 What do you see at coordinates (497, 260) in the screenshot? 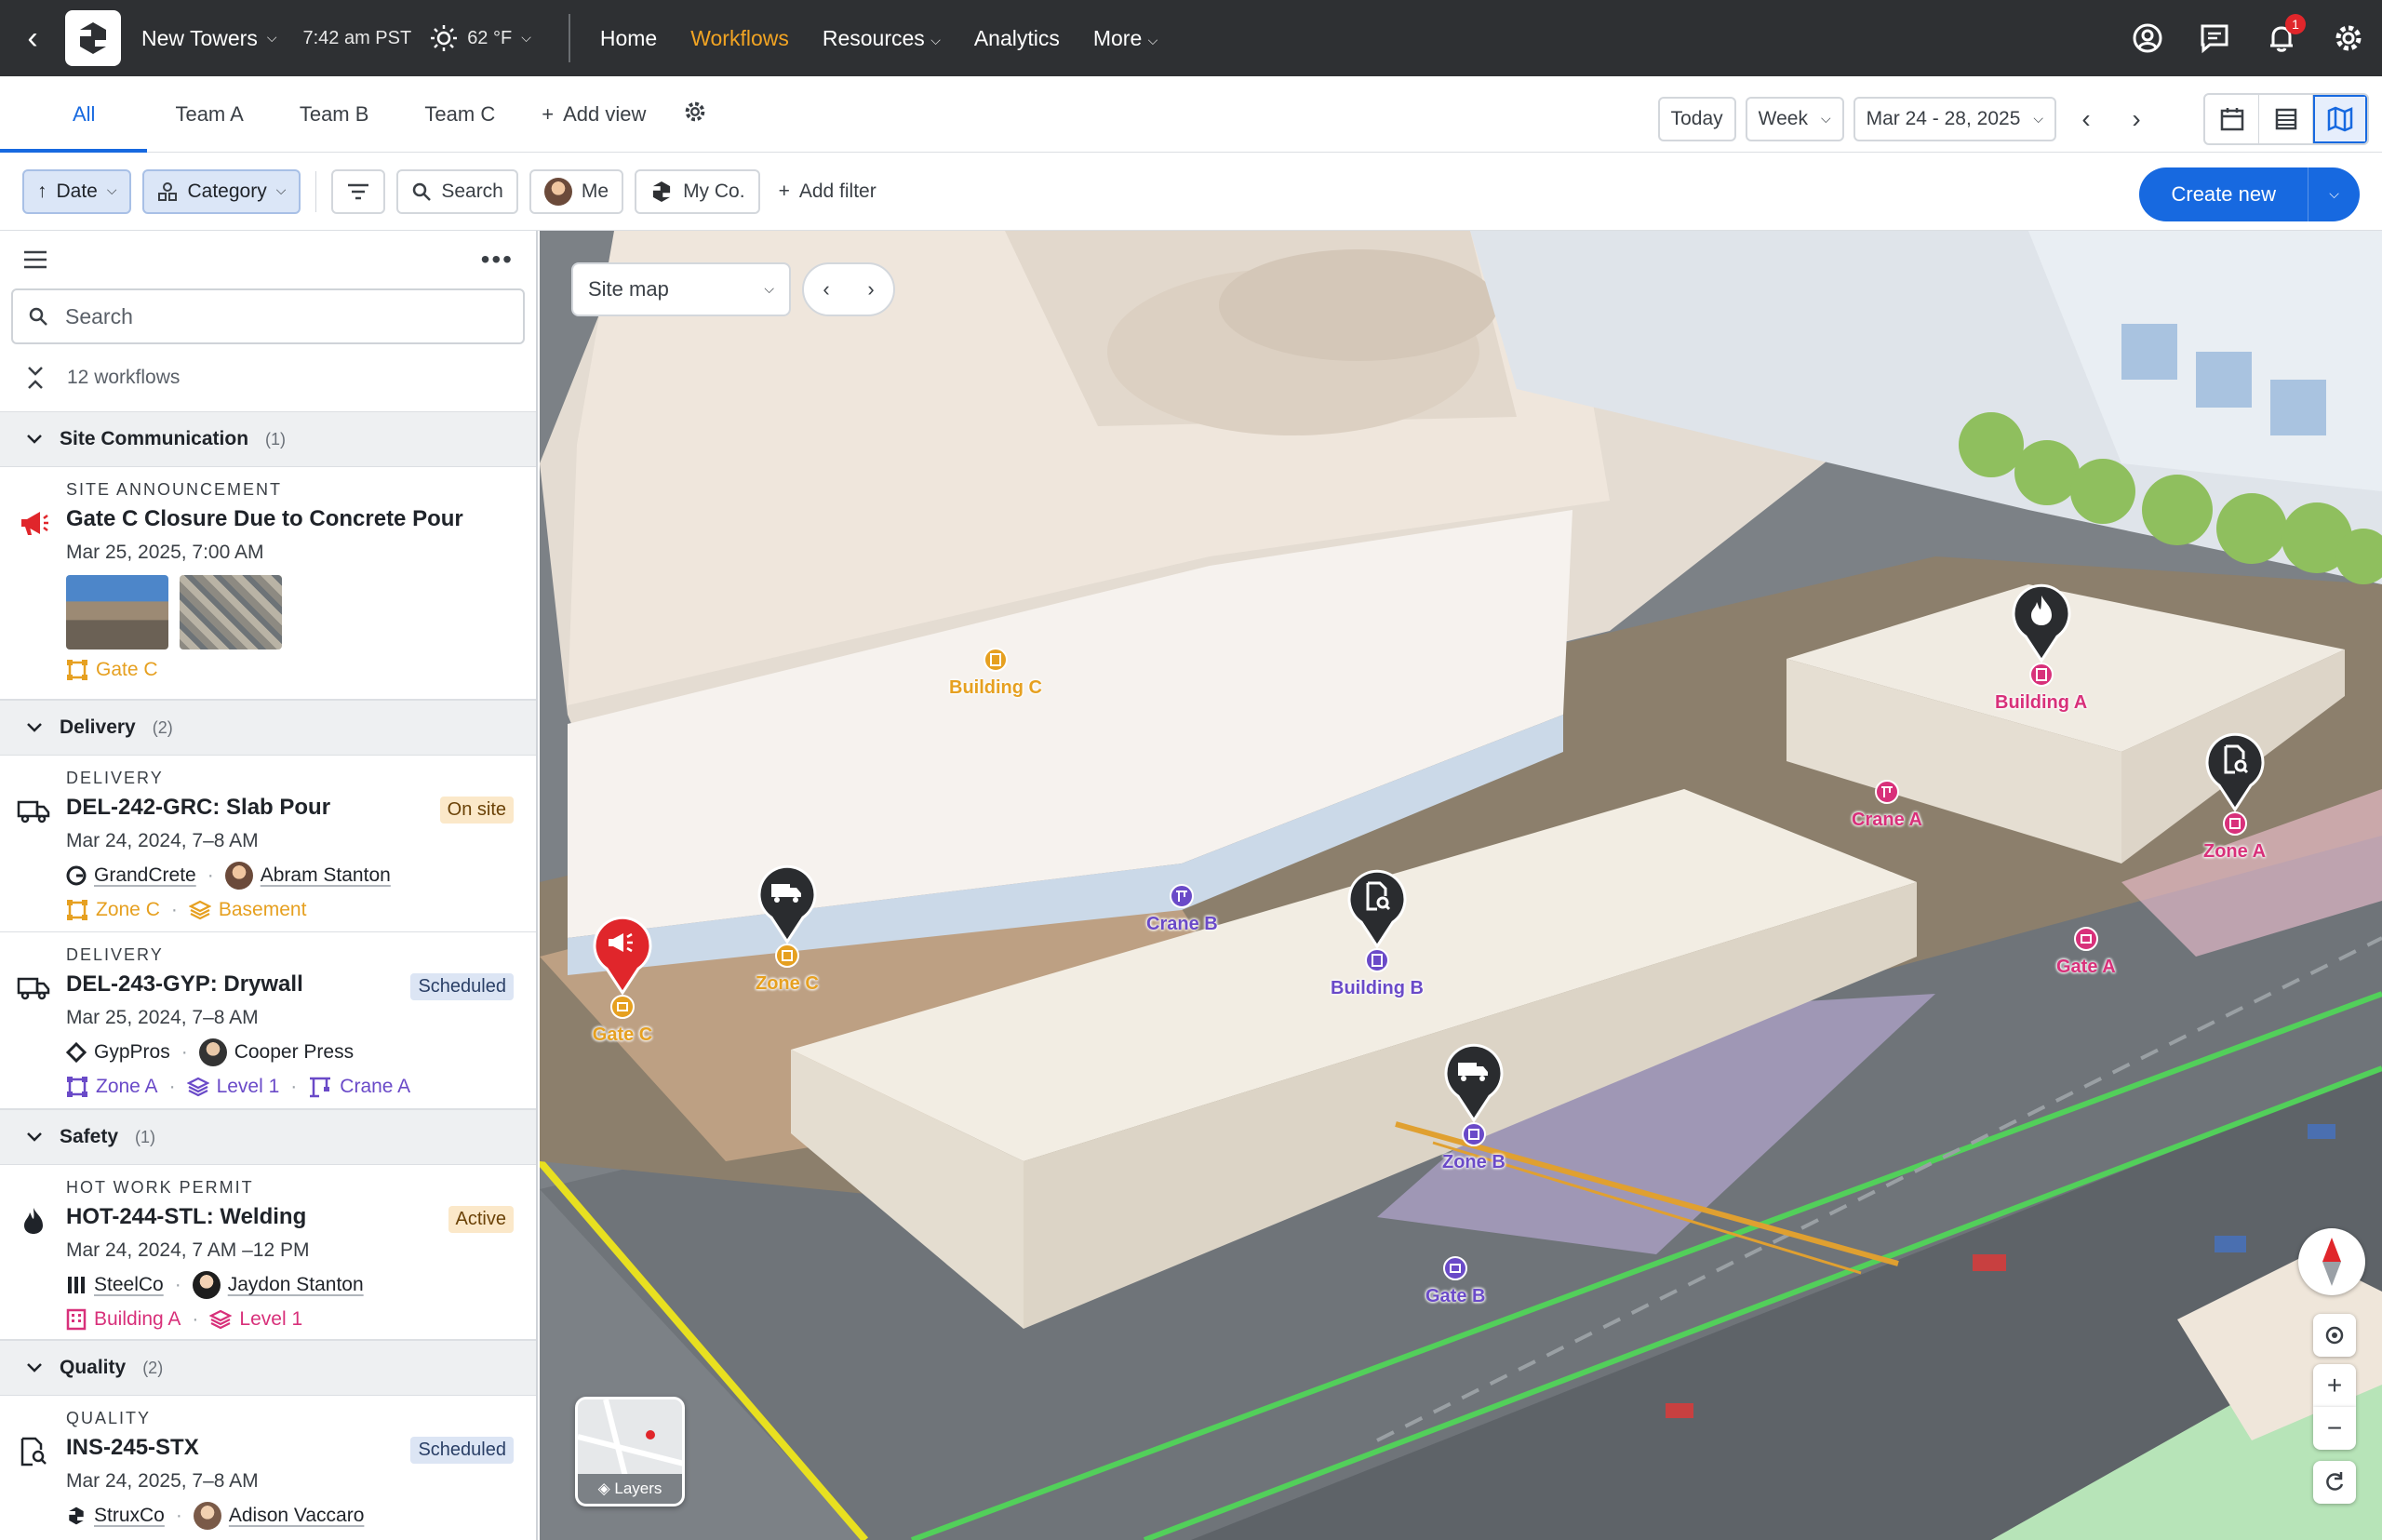
I see `more-options-icon: •••` at bounding box center [497, 260].